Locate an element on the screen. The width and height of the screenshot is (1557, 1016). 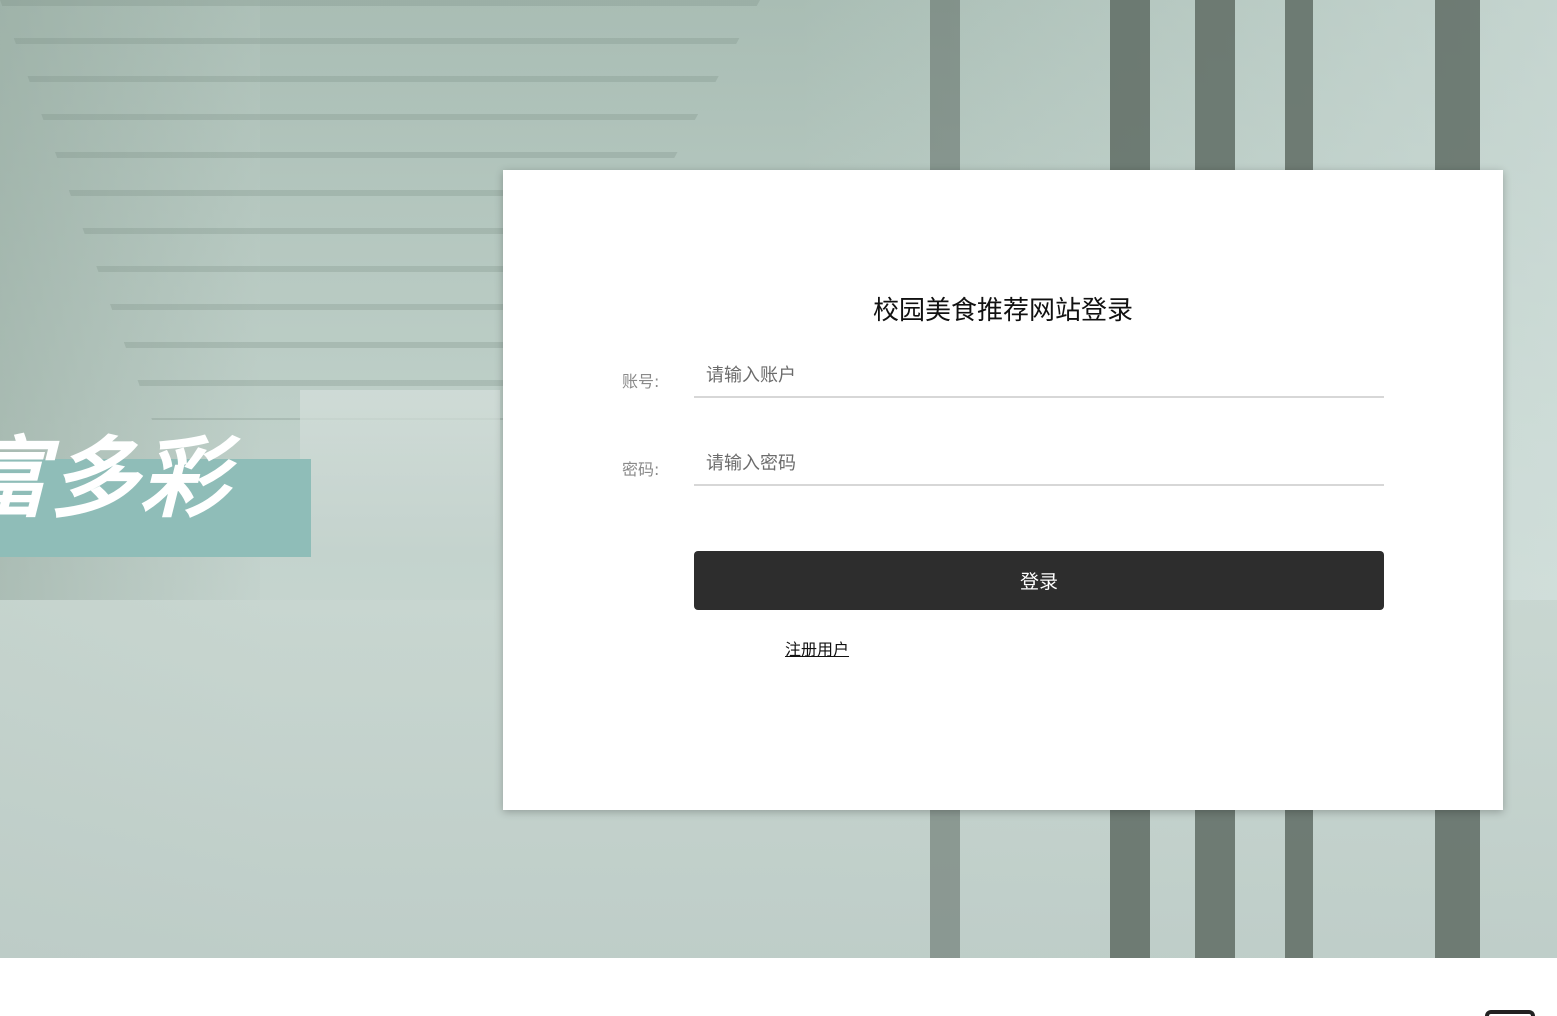
hero-corridor is located at coordinates (400, 470).